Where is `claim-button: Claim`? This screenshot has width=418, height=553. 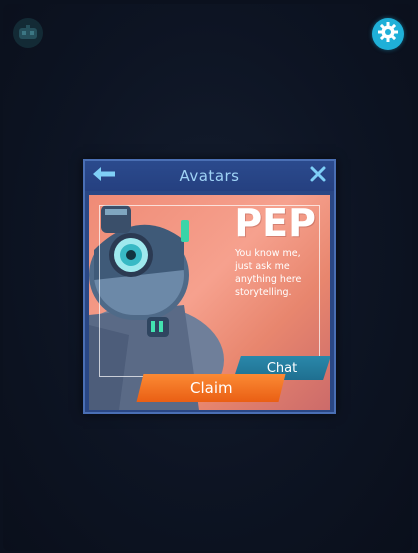 claim-button: Claim is located at coordinates (211, 388).